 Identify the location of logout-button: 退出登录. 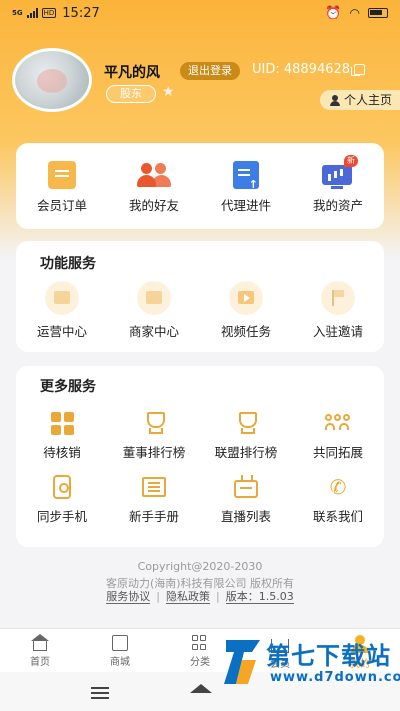
(210, 71).